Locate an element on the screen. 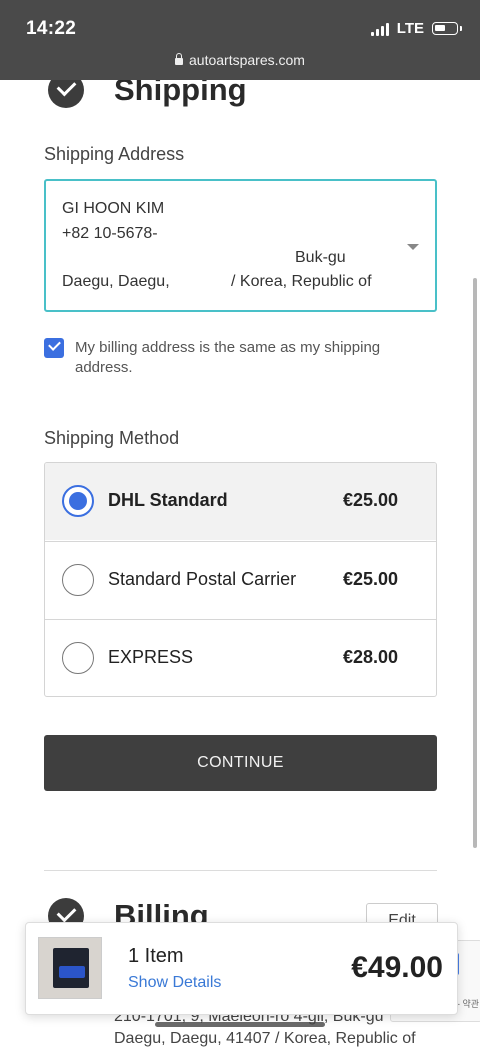  shipping-option-name: Standard Postal Carrier is located at coordinates (202, 579).